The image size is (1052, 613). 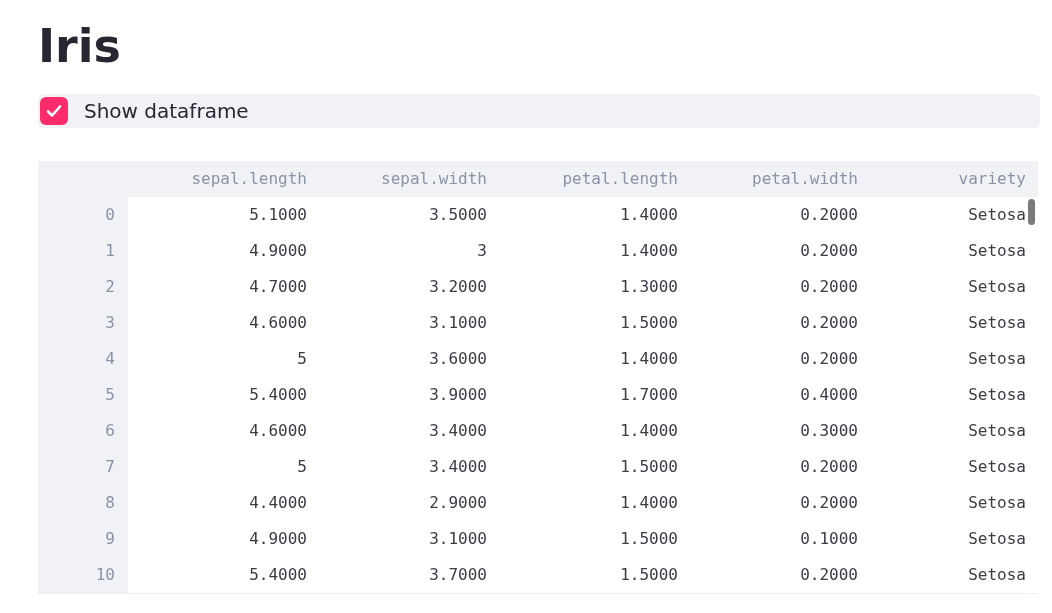 What do you see at coordinates (619, 179) in the screenshot?
I see `column-header: petal.length` at bounding box center [619, 179].